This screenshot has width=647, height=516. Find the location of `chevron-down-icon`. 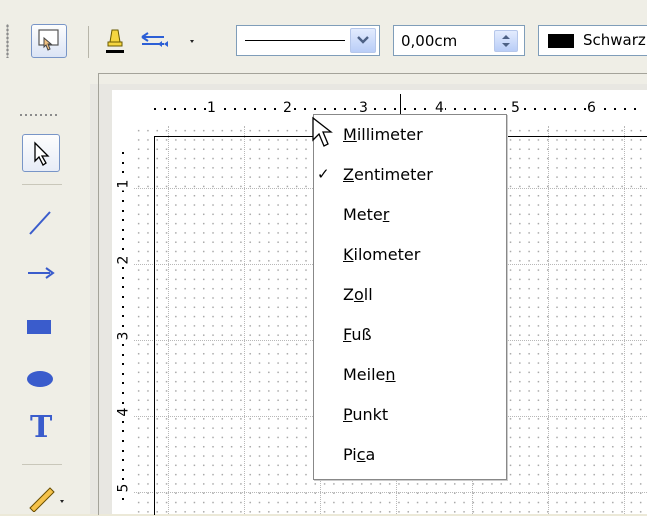

chevron-down-icon is located at coordinates (363, 40).